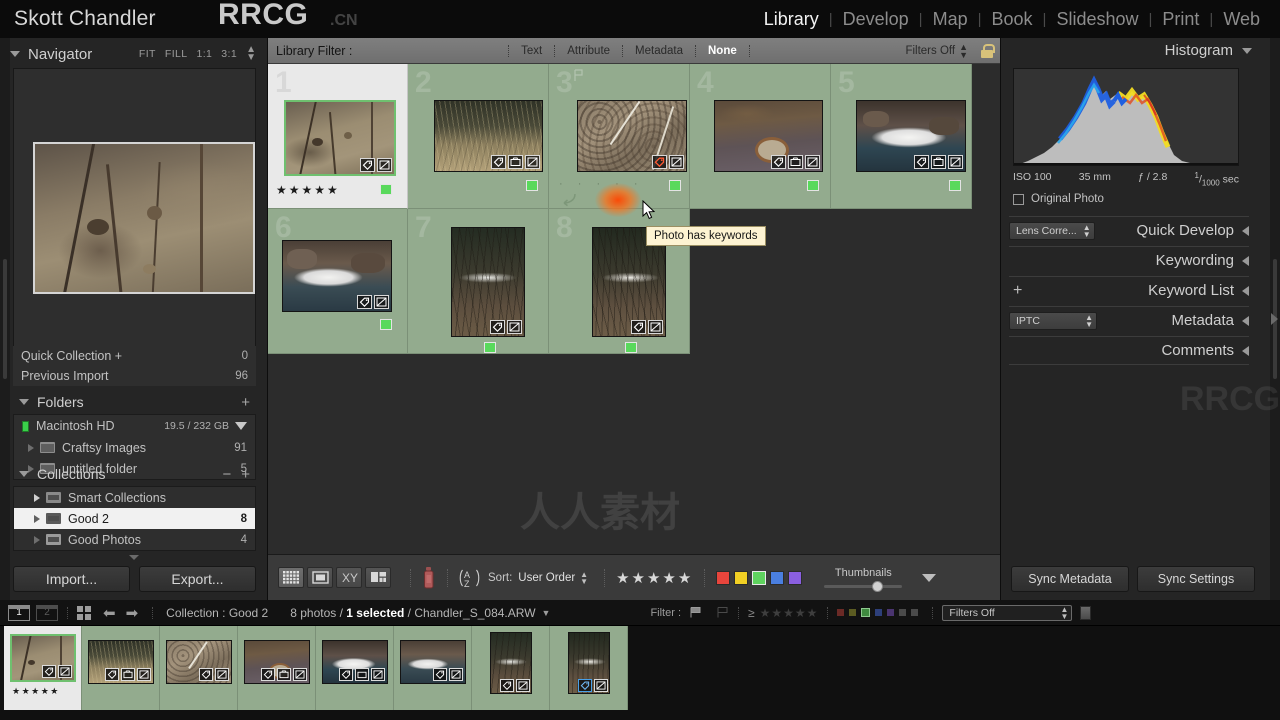  What do you see at coordinates (1245, 230) in the screenshot?
I see `quick-develop-disclosure-icon` at bounding box center [1245, 230].